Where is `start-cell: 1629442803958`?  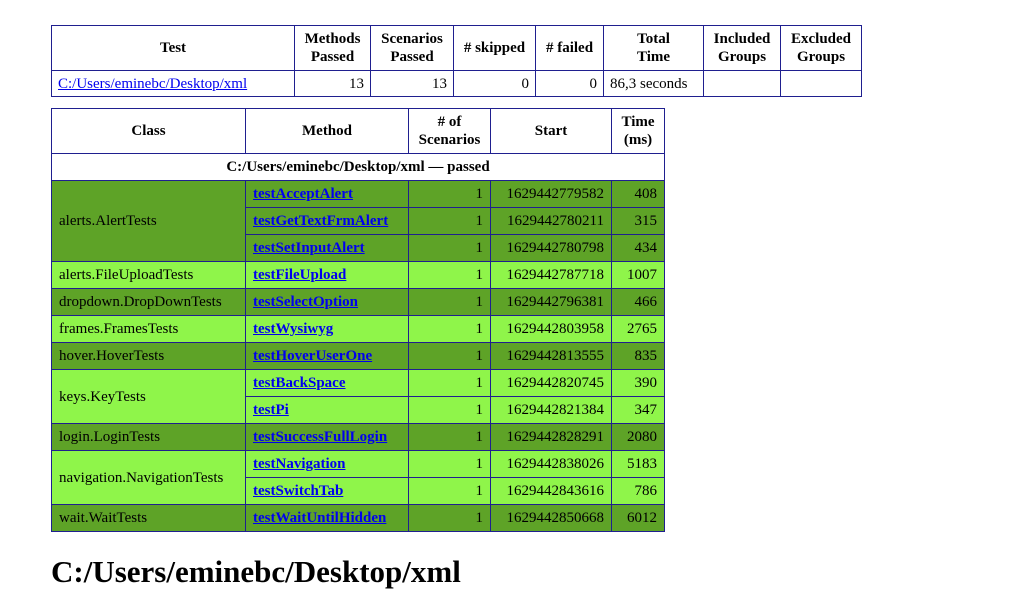 start-cell: 1629442803958 is located at coordinates (551, 329).